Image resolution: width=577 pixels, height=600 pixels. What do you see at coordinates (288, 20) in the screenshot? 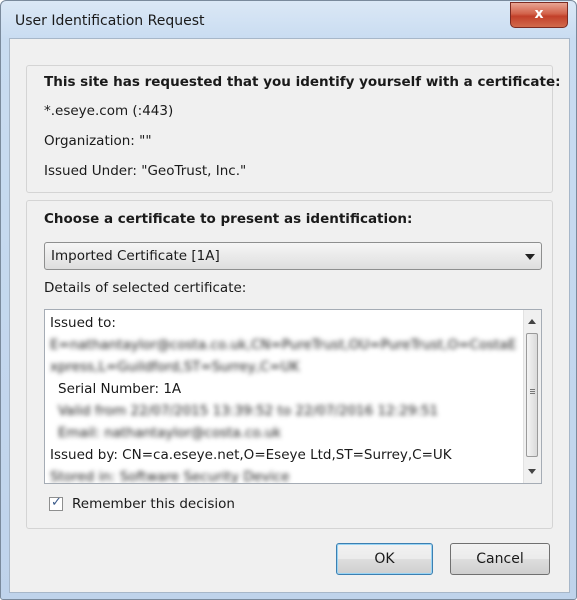
I see `title-bar: User Identification Request x` at bounding box center [288, 20].